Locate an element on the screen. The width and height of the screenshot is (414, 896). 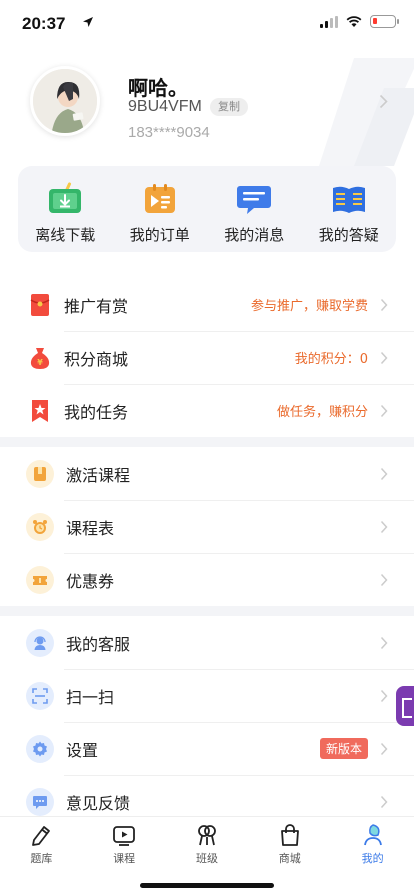
username: 啊哈。 is located at coordinates (158, 88).